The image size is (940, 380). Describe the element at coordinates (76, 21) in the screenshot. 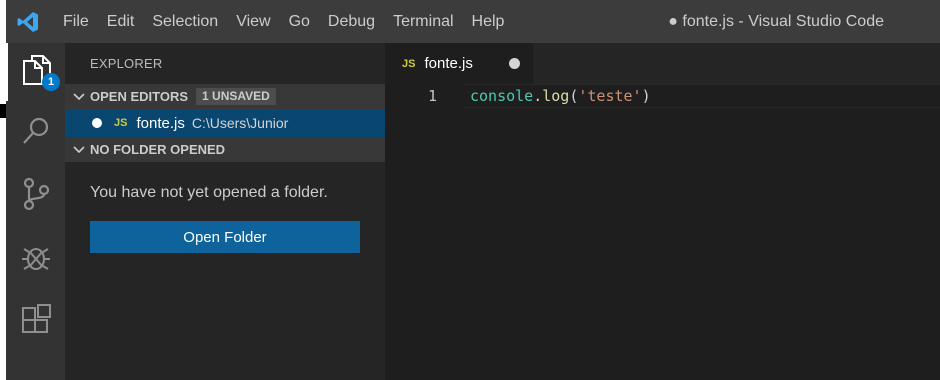

I see `menu-file: File` at that location.